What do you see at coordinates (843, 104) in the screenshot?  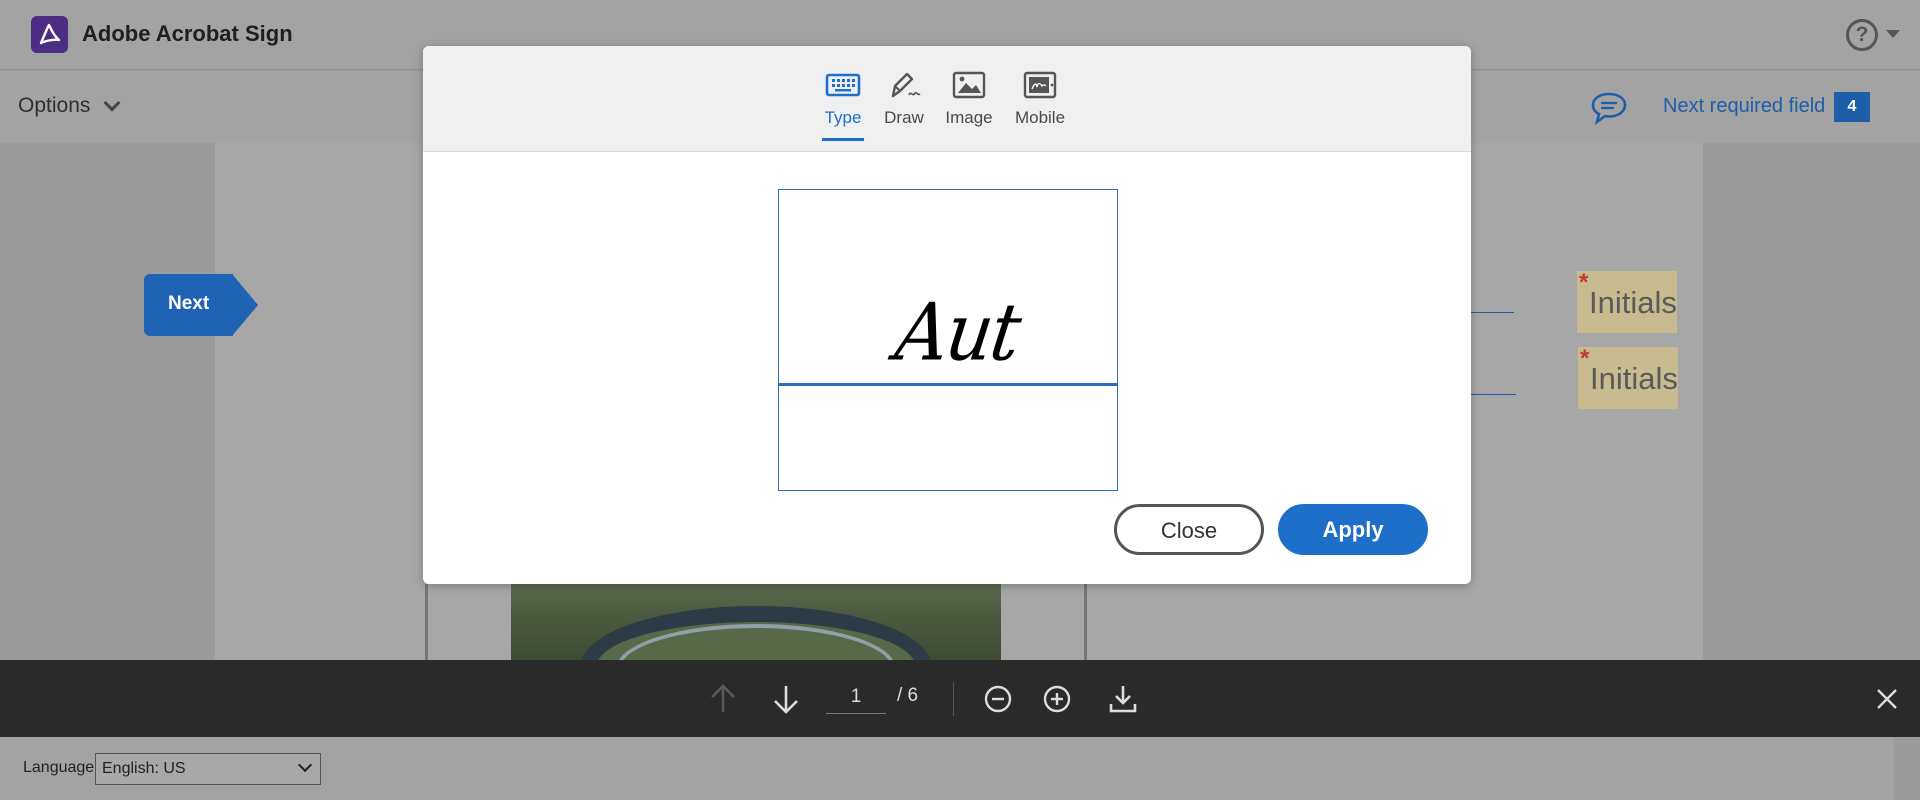 I see `tab-type: Type` at bounding box center [843, 104].